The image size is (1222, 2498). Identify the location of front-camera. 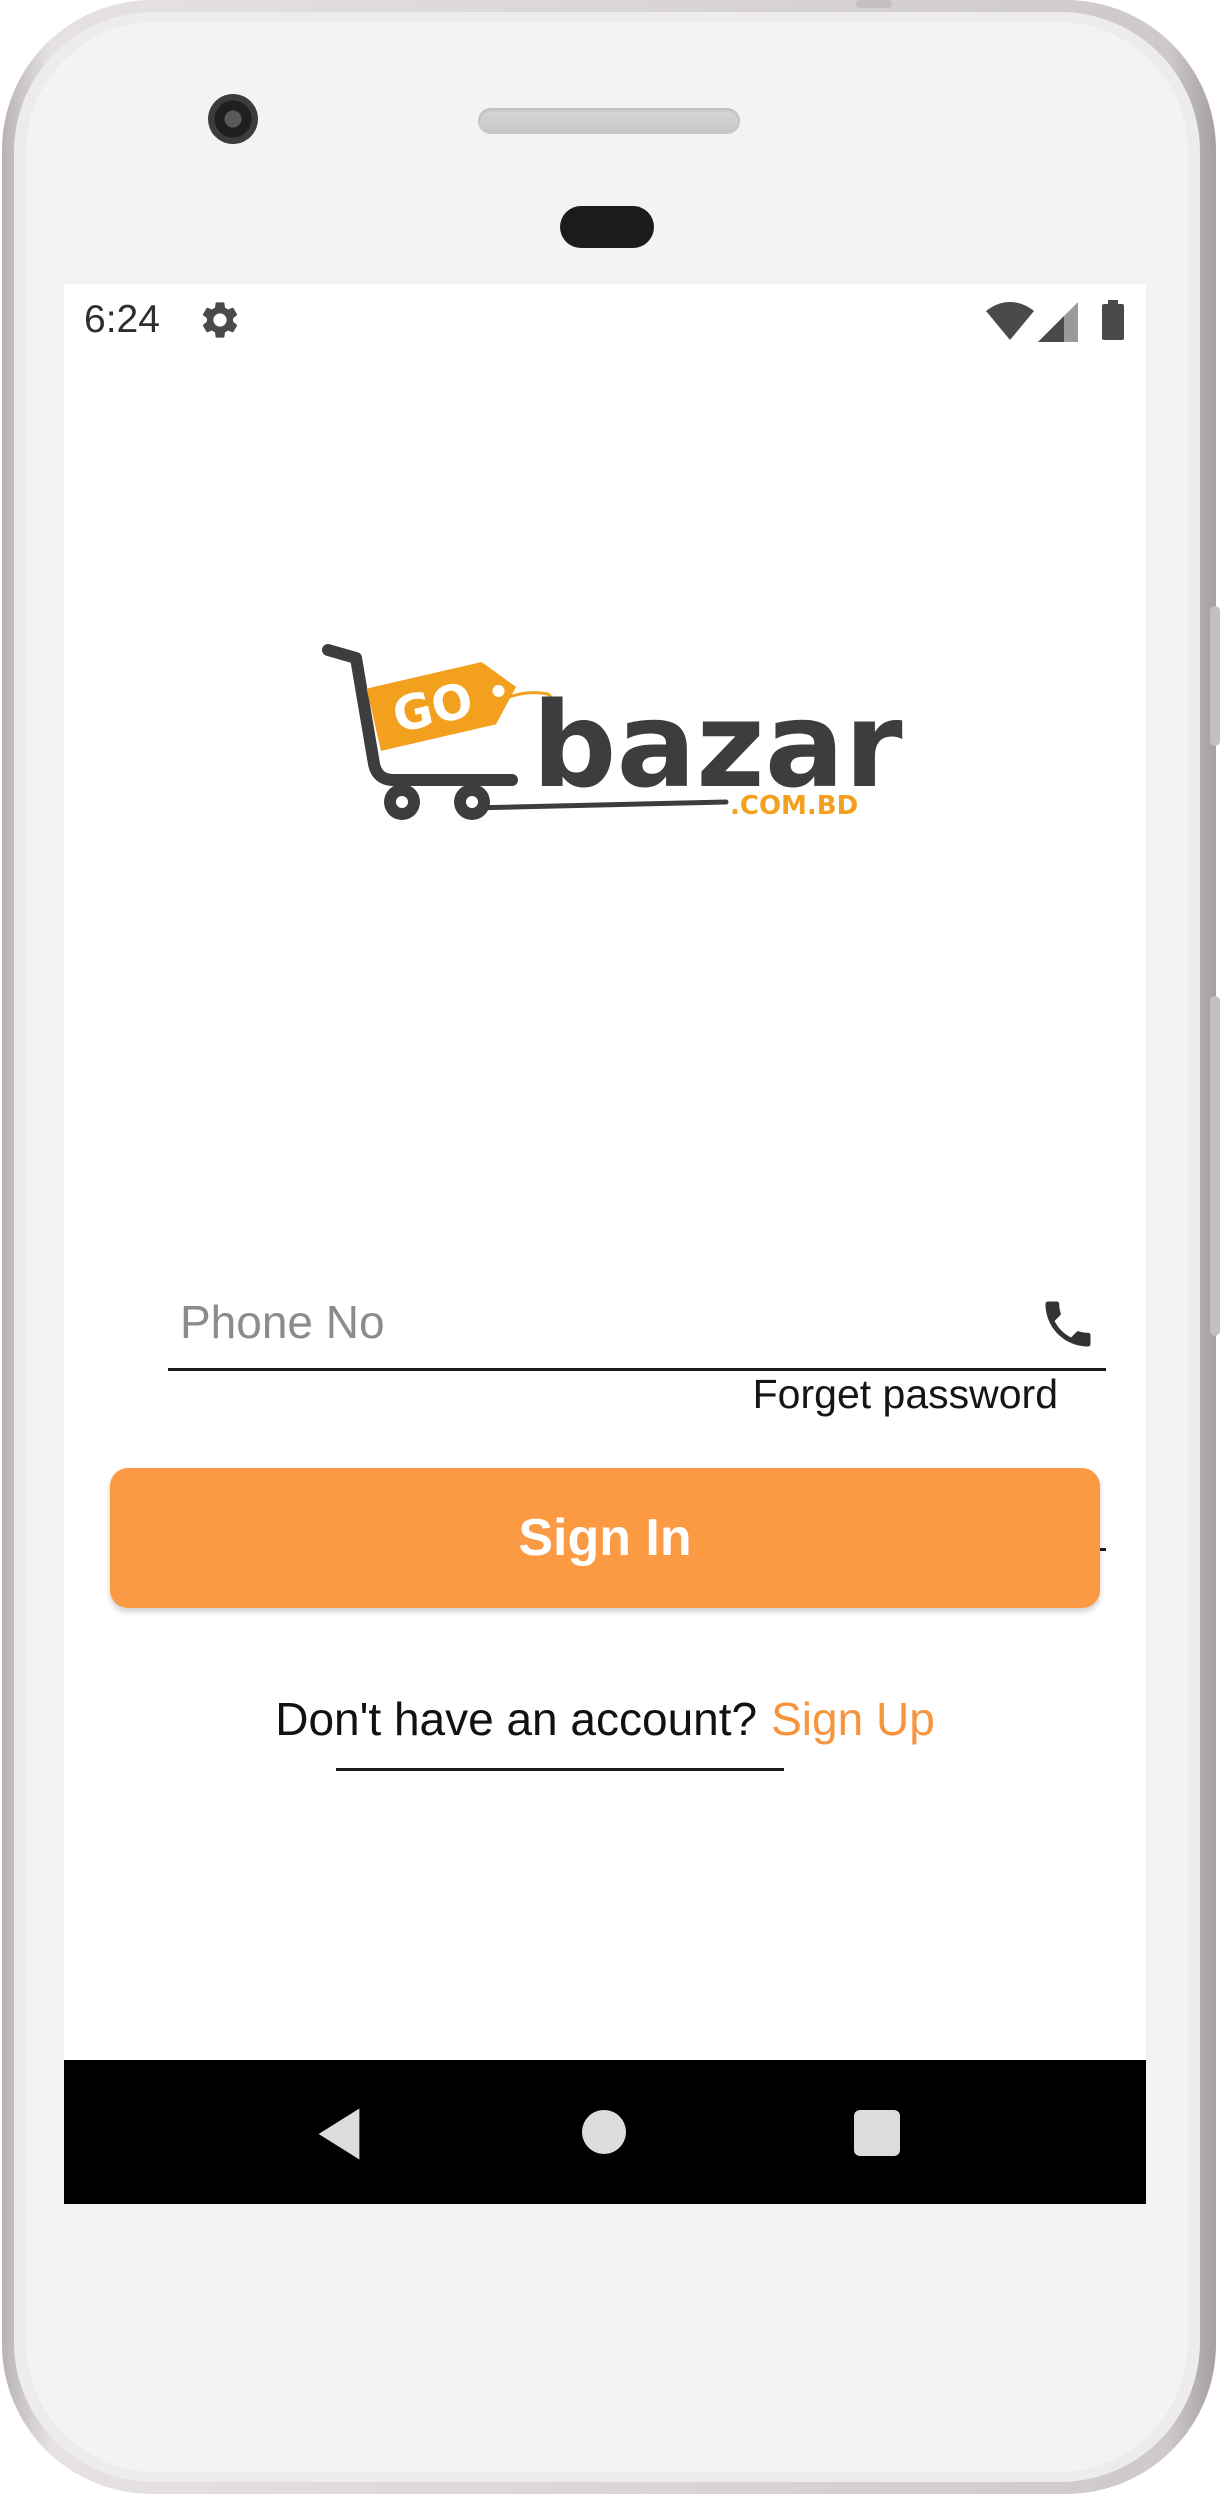
(233, 119).